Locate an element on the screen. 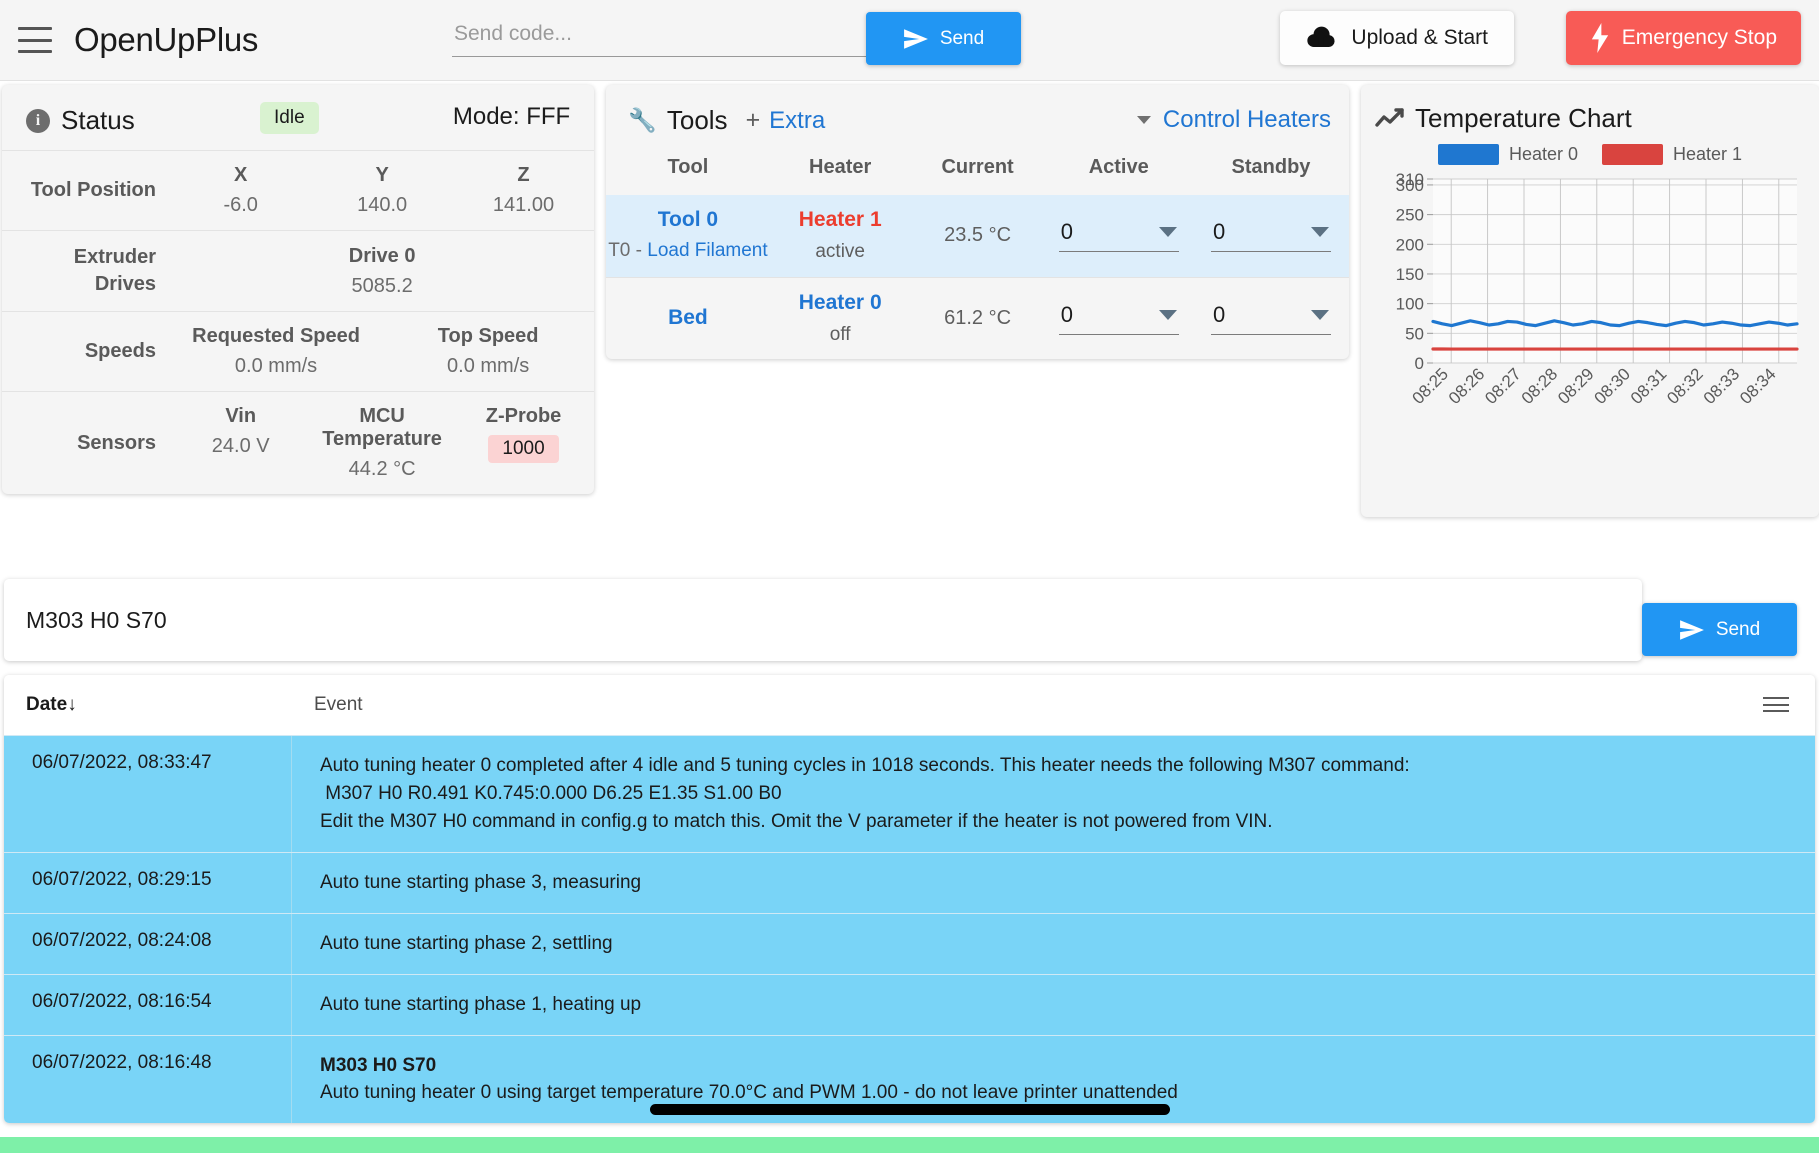  send-code-button-label: Send is located at coordinates (962, 38).